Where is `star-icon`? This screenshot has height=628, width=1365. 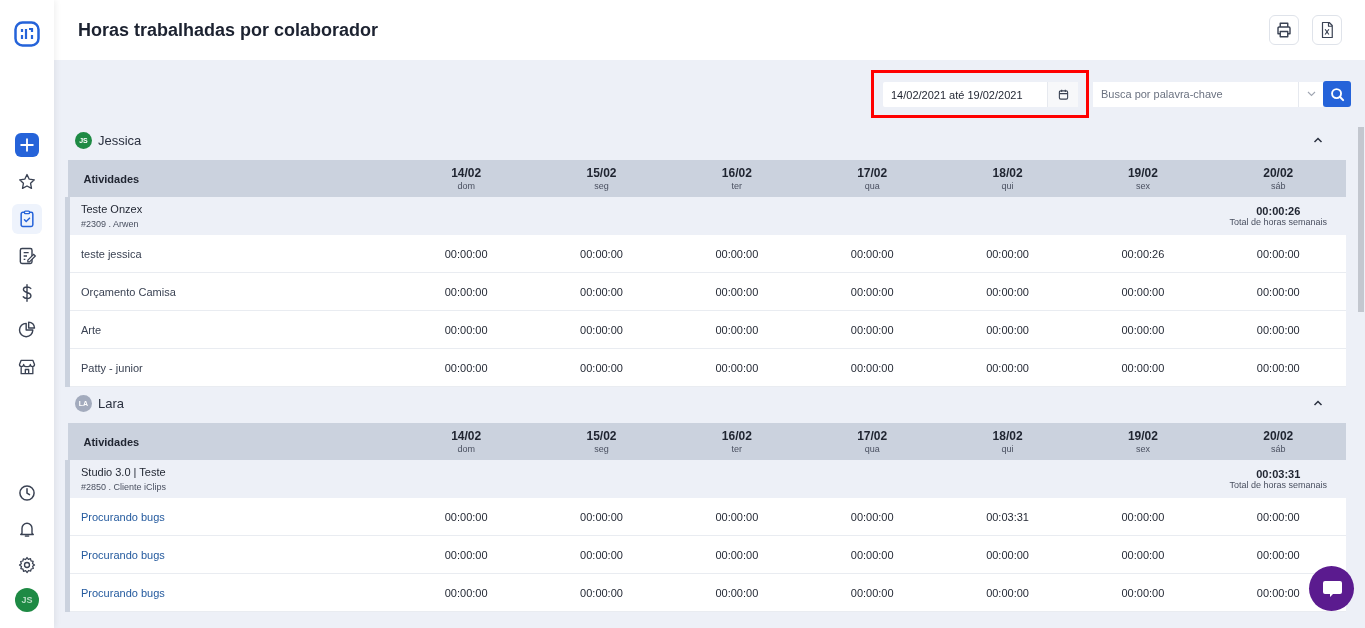
star-icon is located at coordinates (27, 182).